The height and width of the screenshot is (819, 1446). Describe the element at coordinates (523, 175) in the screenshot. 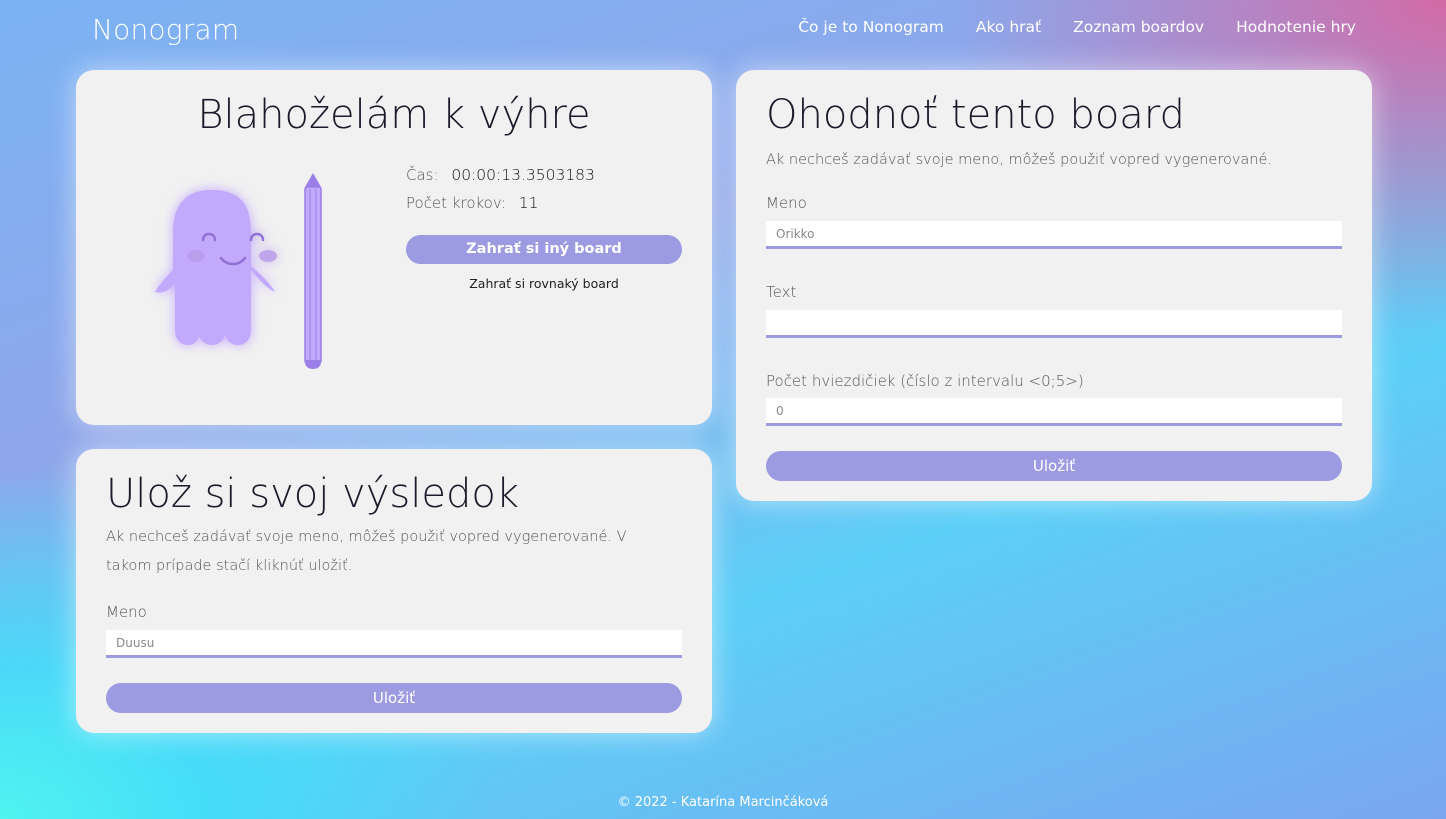

I see `time-value: 00:00:13.3503183` at that location.